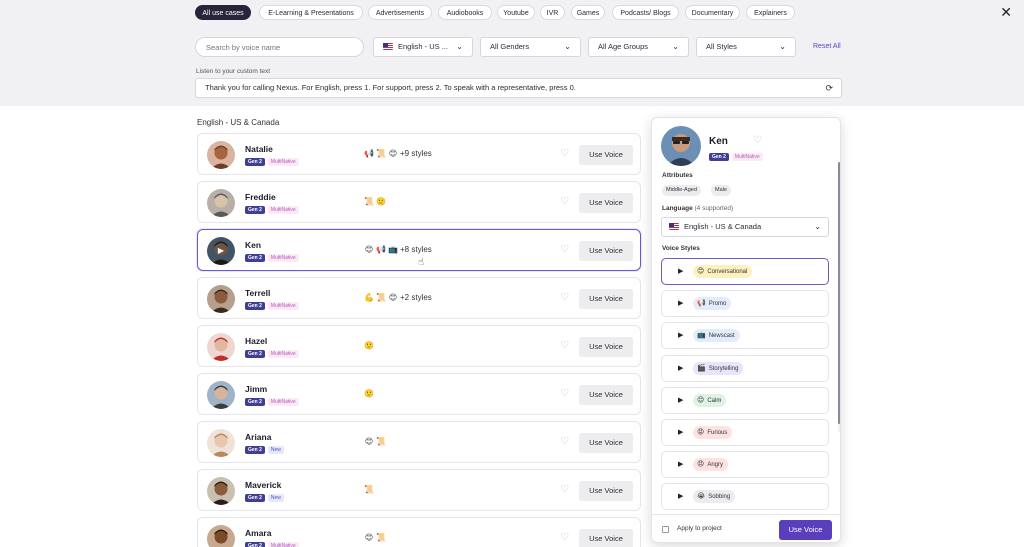 This screenshot has width=1024, height=547. I want to click on voice-styles-summary: 📢 📜 😊 +9 styles, so click(398, 153).